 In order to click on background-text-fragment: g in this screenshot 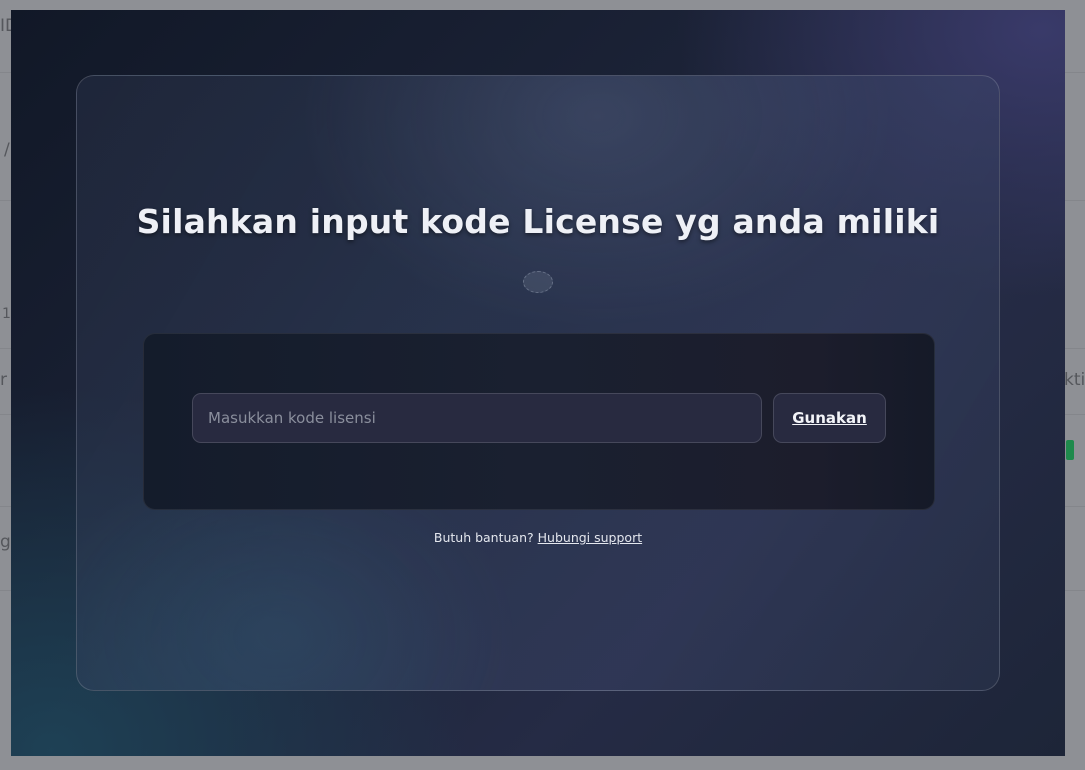, I will do `click(5, 542)`.